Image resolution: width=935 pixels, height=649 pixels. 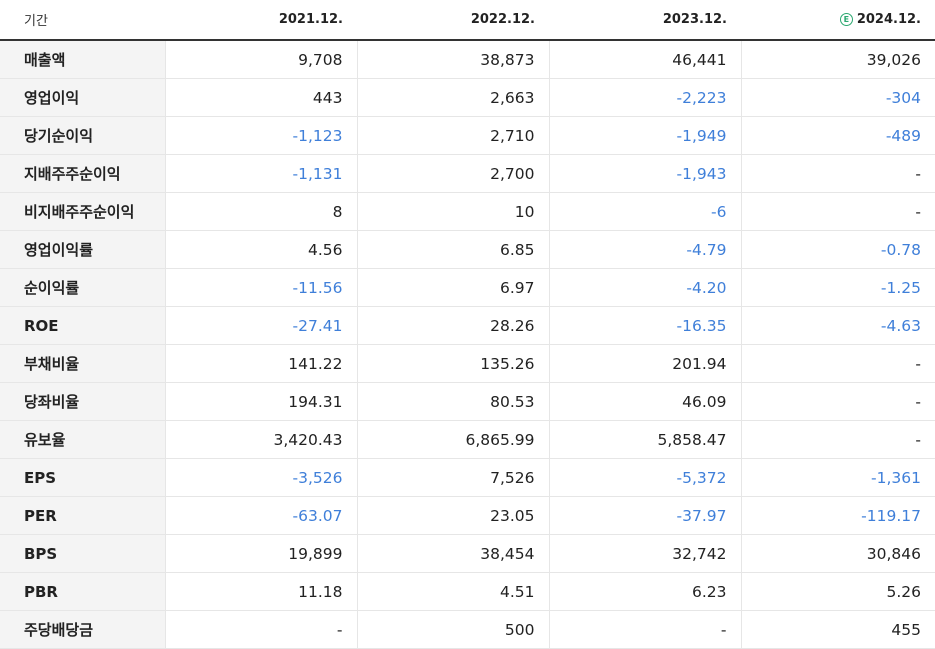 I want to click on table-cell: 4.51, so click(x=452, y=591).